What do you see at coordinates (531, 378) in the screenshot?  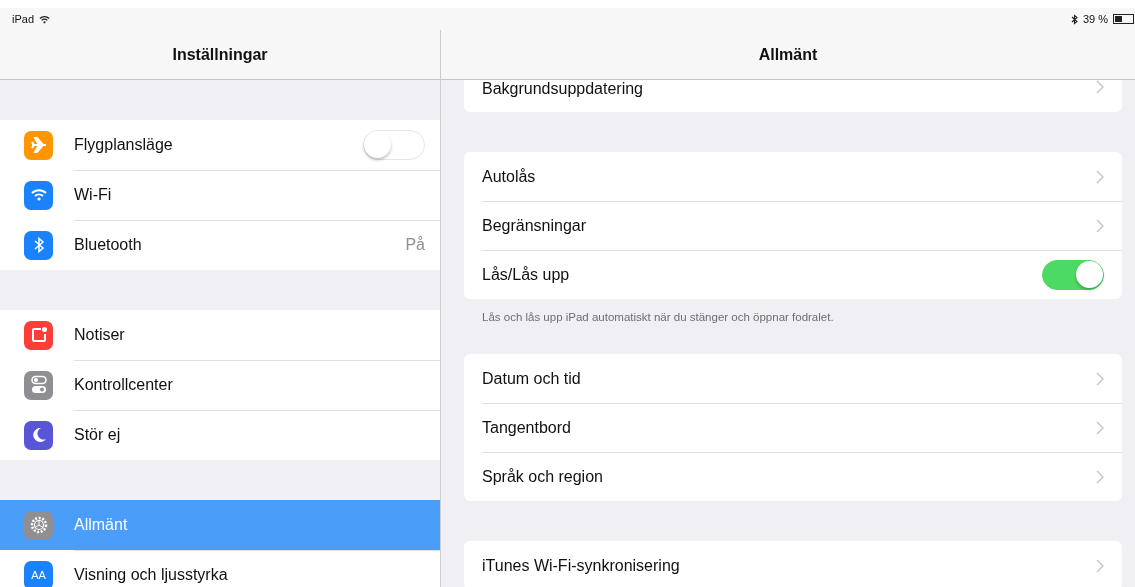 I see `setting-label: Datum och tid` at bounding box center [531, 378].